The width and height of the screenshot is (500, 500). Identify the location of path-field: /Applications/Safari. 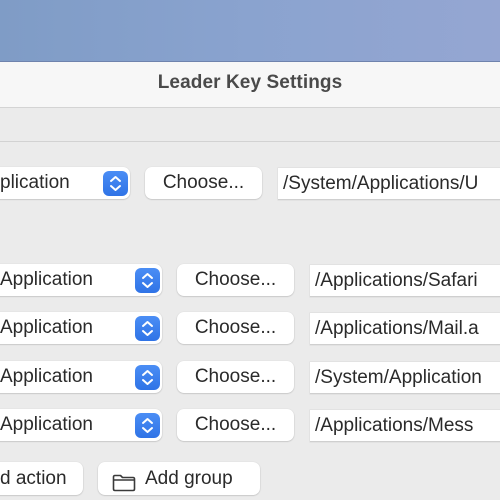
(405, 281).